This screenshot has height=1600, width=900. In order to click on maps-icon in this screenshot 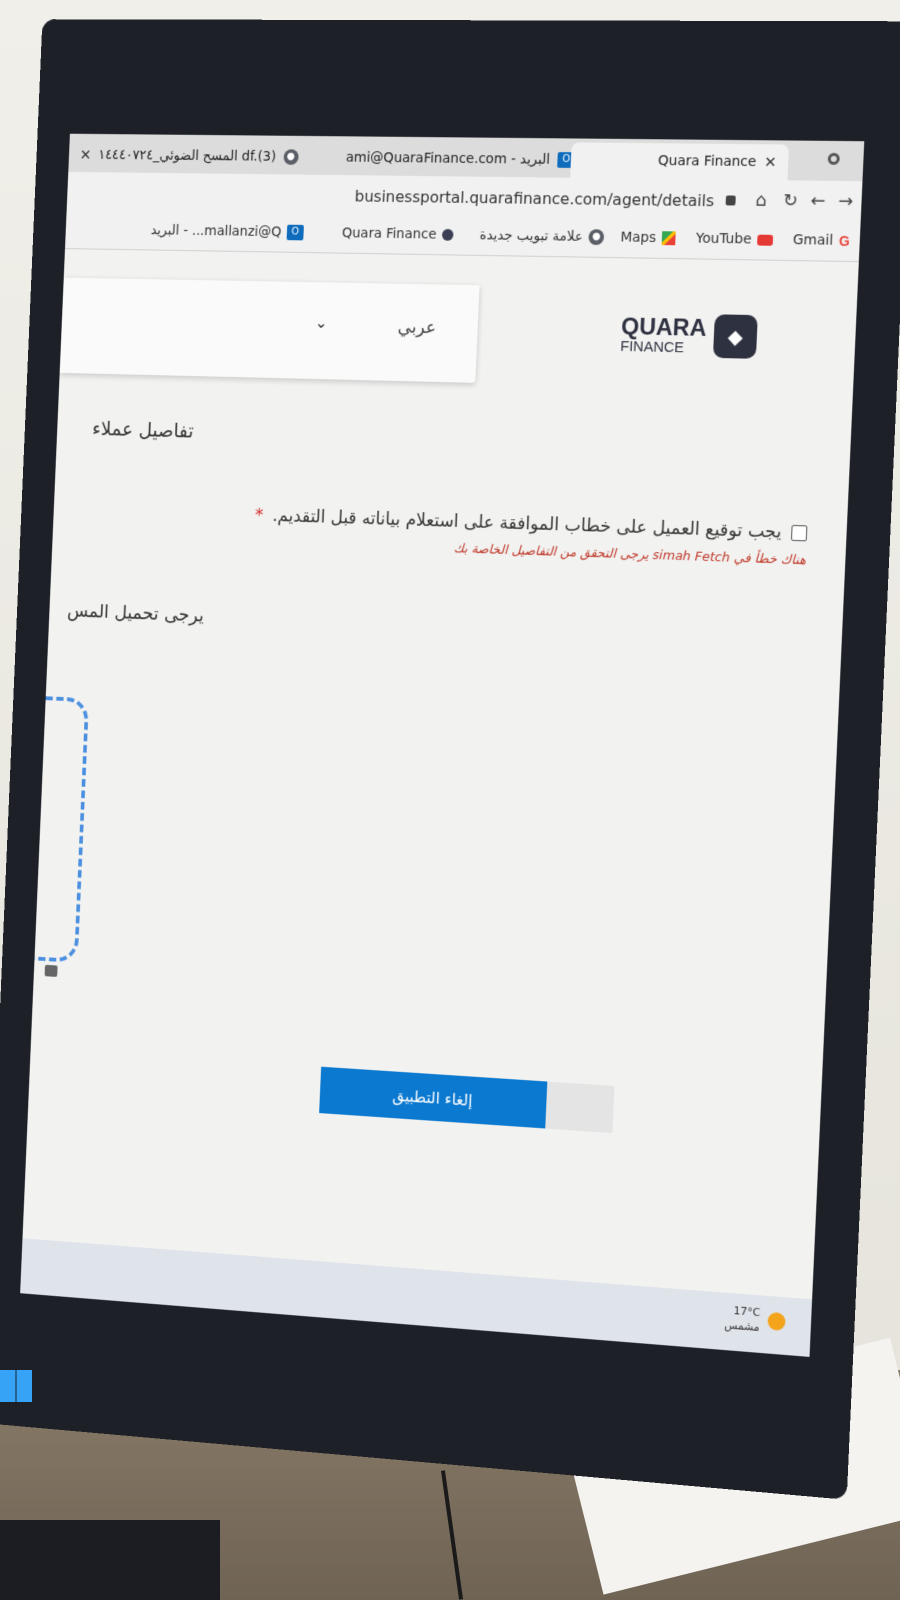, I will do `click(668, 238)`.